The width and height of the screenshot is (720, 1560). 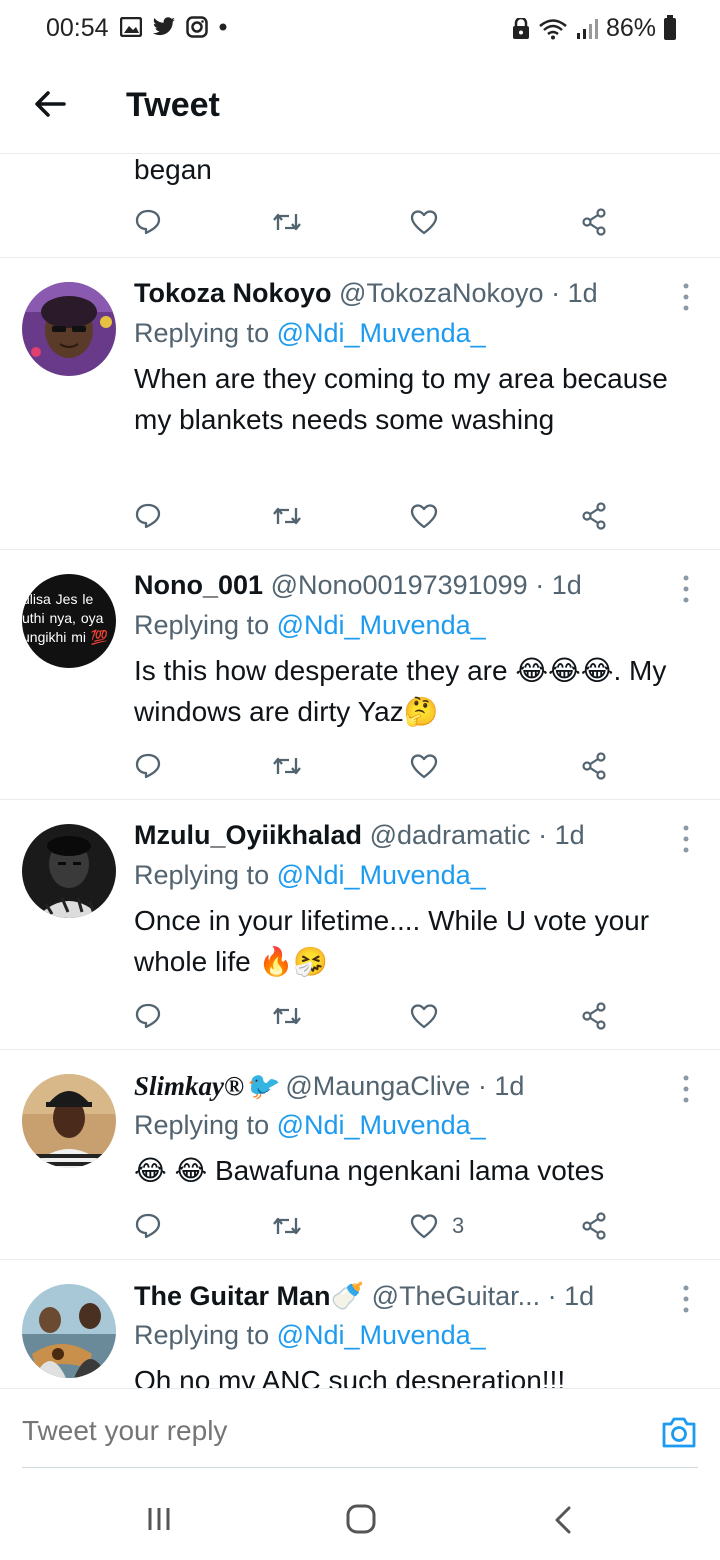 What do you see at coordinates (361, 1519) in the screenshot?
I see `home-icon` at bounding box center [361, 1519].